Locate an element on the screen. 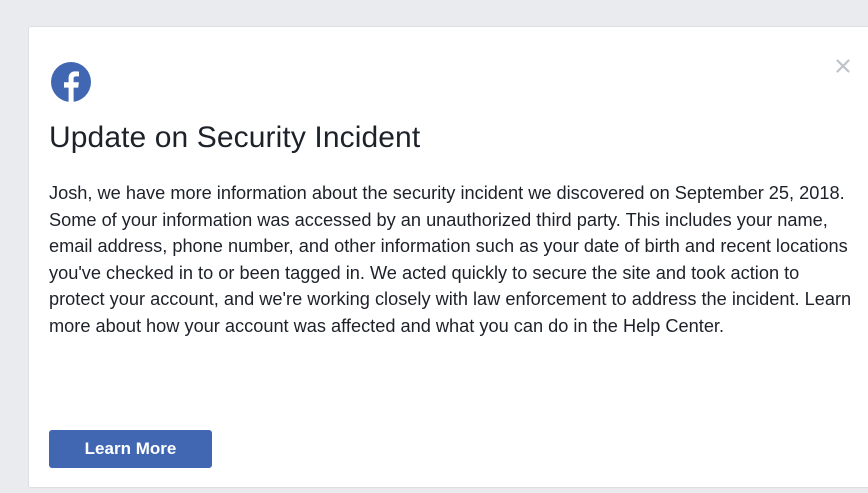 The image size is (868, 493). dialog-title: Update on Security Incident is located at coordinates (235, 137).